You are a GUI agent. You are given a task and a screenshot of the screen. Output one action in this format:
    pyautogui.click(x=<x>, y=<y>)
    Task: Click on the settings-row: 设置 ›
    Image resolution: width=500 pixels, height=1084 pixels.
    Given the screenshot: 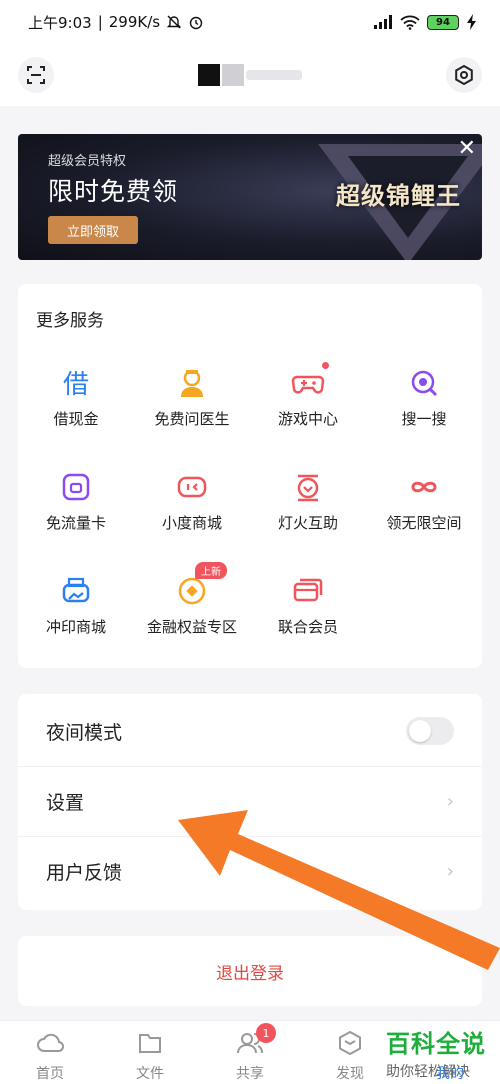 What is the action you would take?
    pyautogui.click(x=250, y=801)
    